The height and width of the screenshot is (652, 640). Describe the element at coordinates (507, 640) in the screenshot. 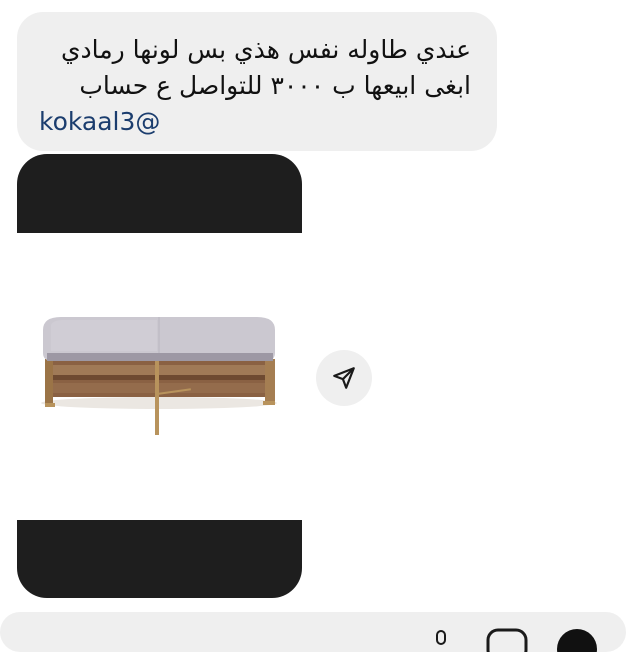

I see `gallery-icon` at that location.